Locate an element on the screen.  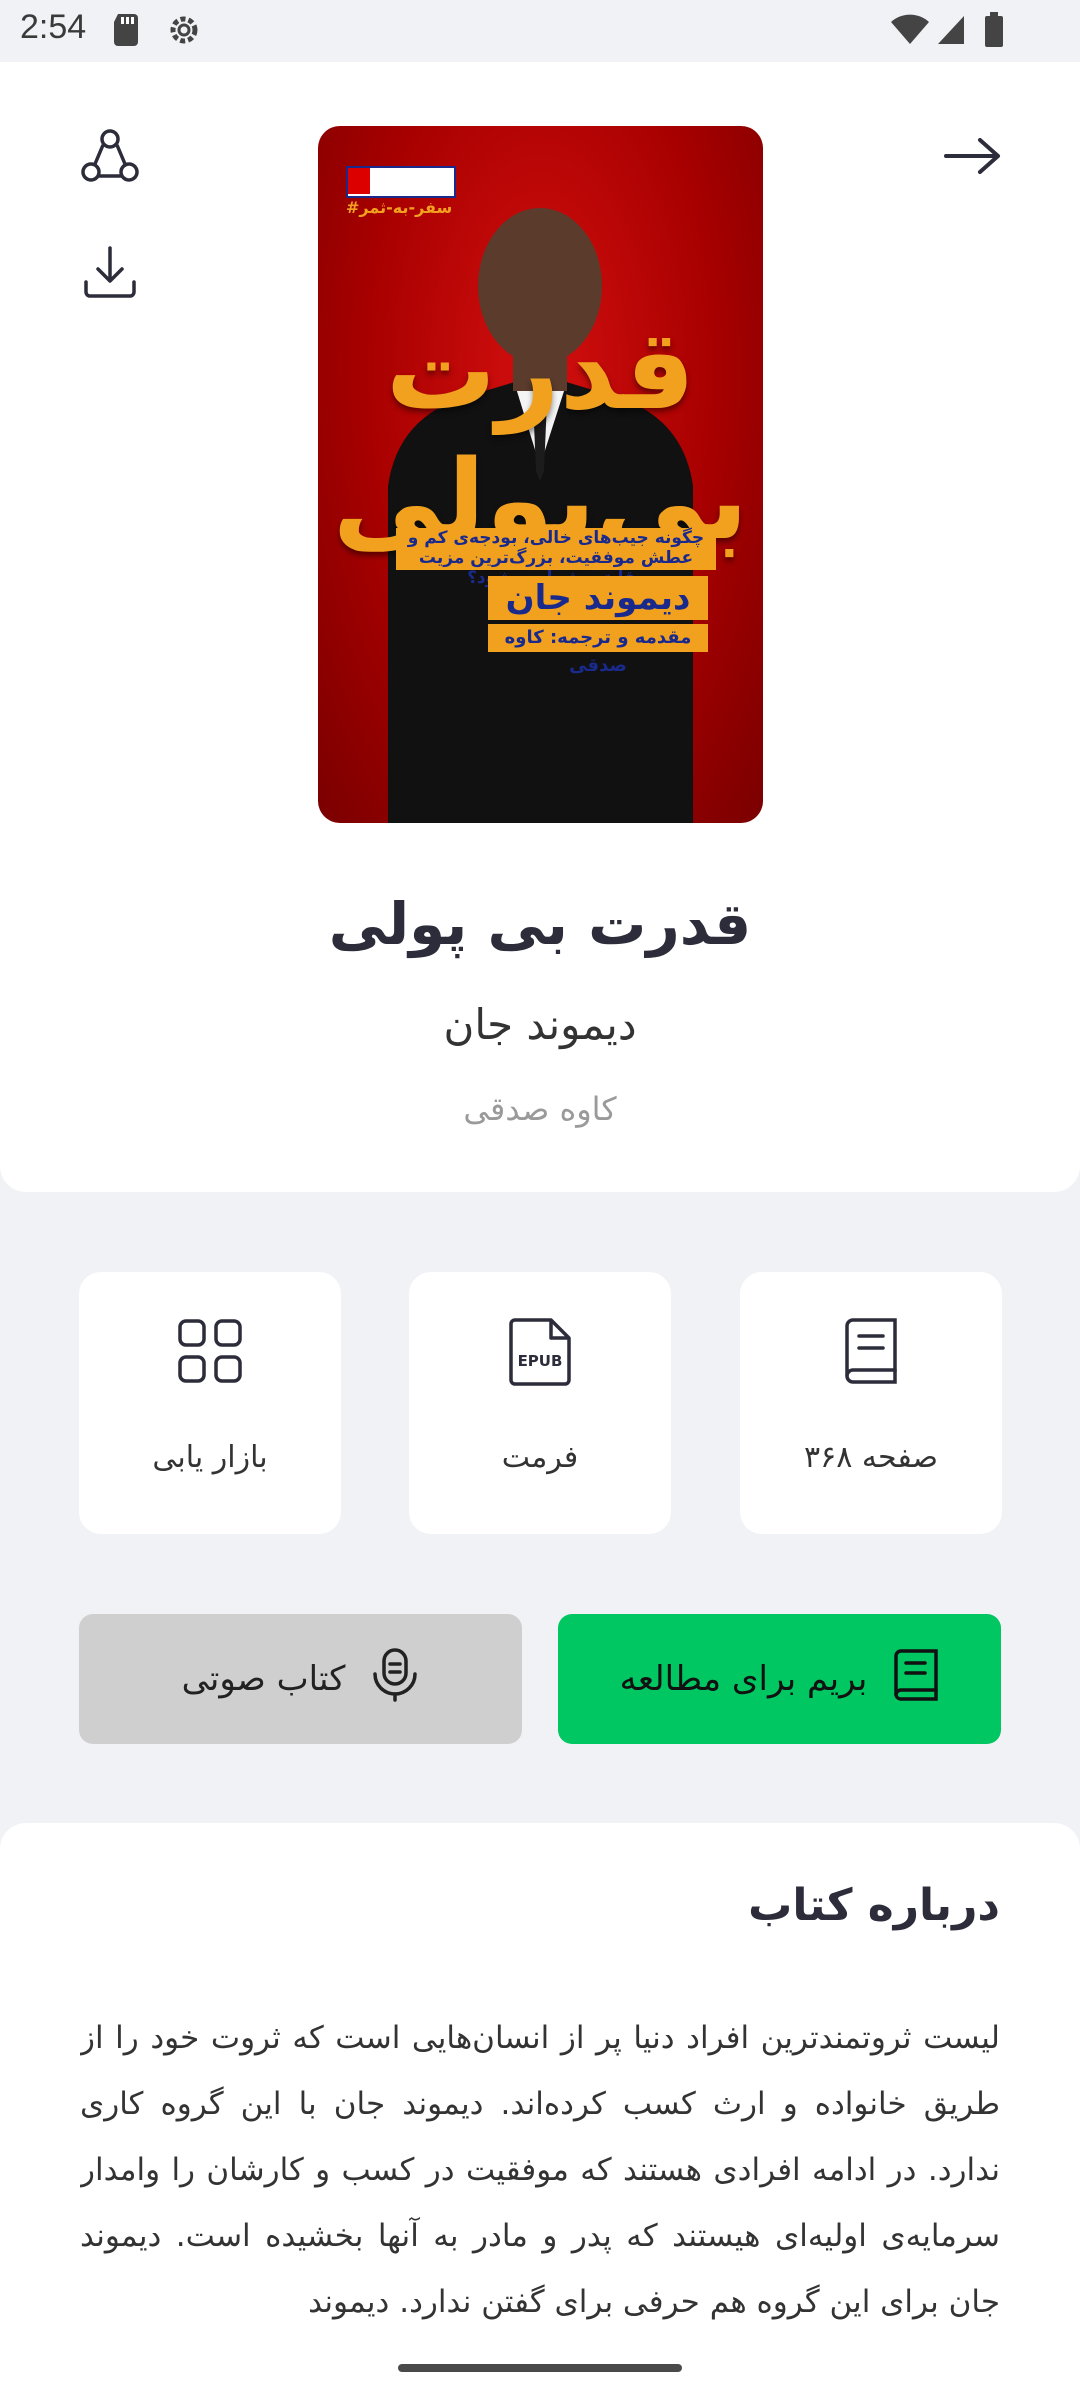
read-button: بریم برای مطالعه is located at coordinates (779, 1679).